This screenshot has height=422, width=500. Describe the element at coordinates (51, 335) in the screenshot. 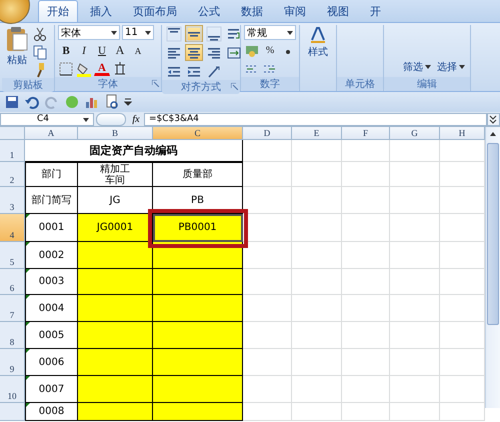

I see `table-cell: 0005` at that location.